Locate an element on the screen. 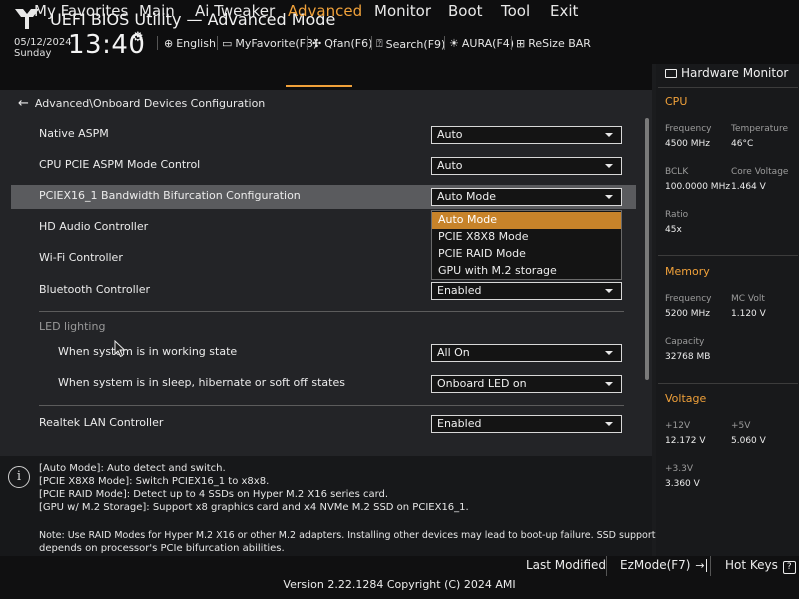 The width and height of the screenshot is (799, 599). ratio-label: Ratio is located at coordinates (677, 215).